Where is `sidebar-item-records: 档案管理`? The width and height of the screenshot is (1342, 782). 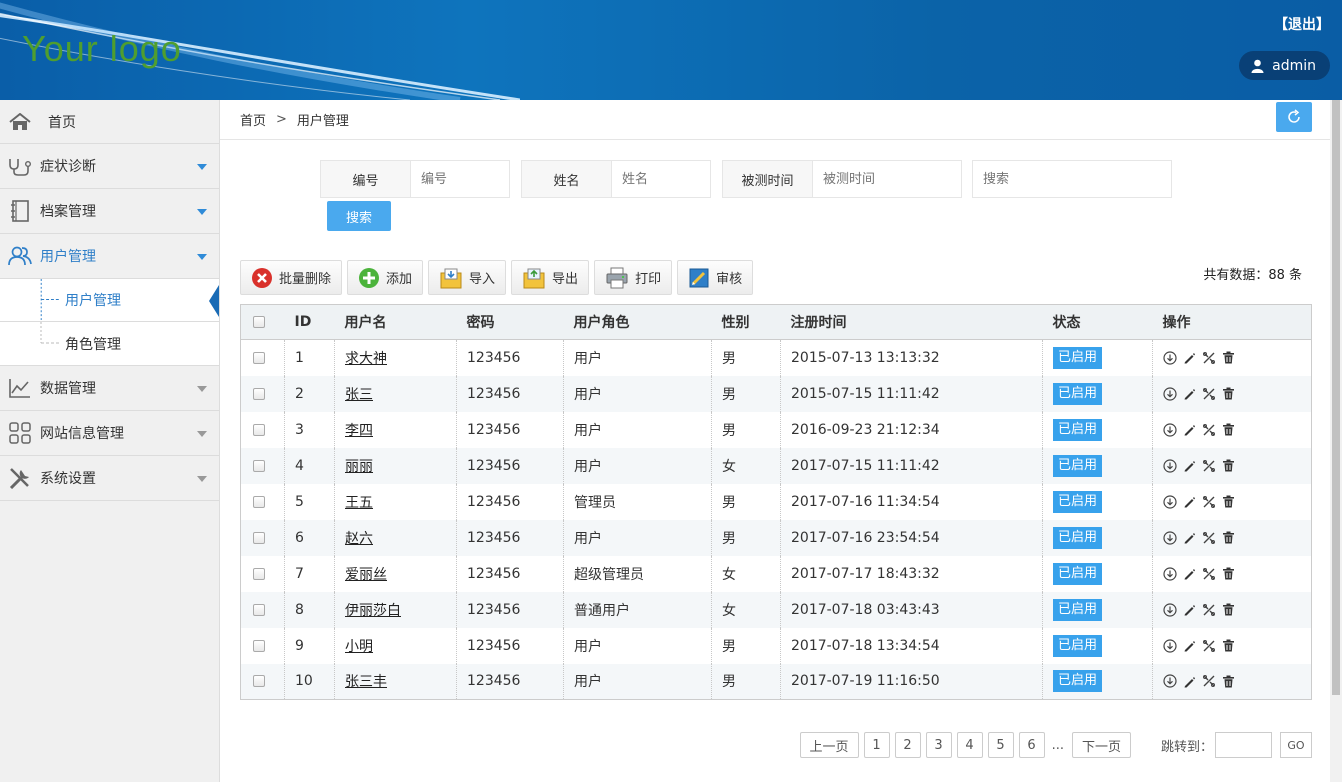
sidebar-item-records: 档案管理 is located at coordinates (109, 211).